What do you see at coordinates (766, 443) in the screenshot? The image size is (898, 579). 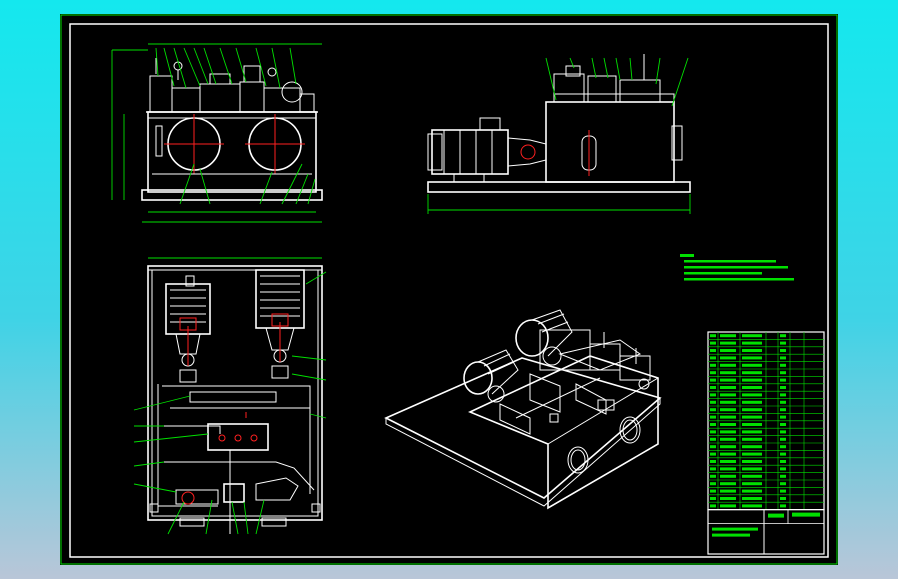 I see `title-block` at bounding box center [766, 443].